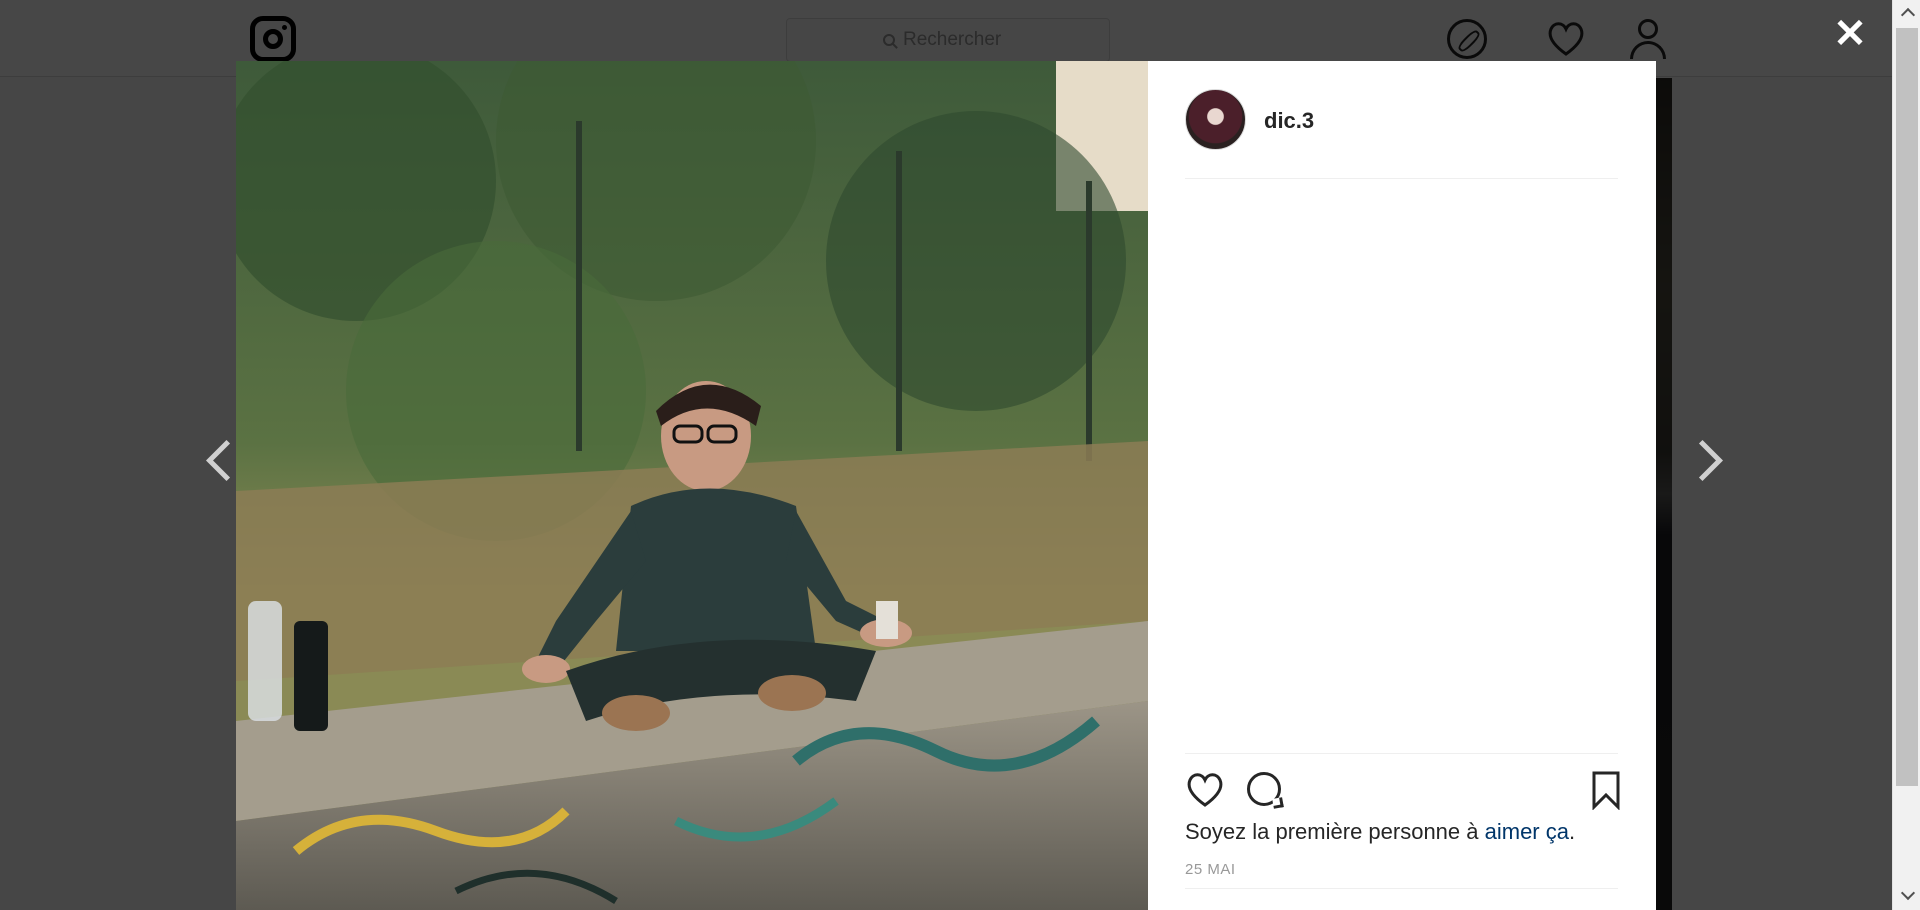 The width and height of the screenshot is (1920, 910). Describe the element at coordinates (1907, 12) in the screenshot. I see `scroll-up-arrow-icon` at that location.